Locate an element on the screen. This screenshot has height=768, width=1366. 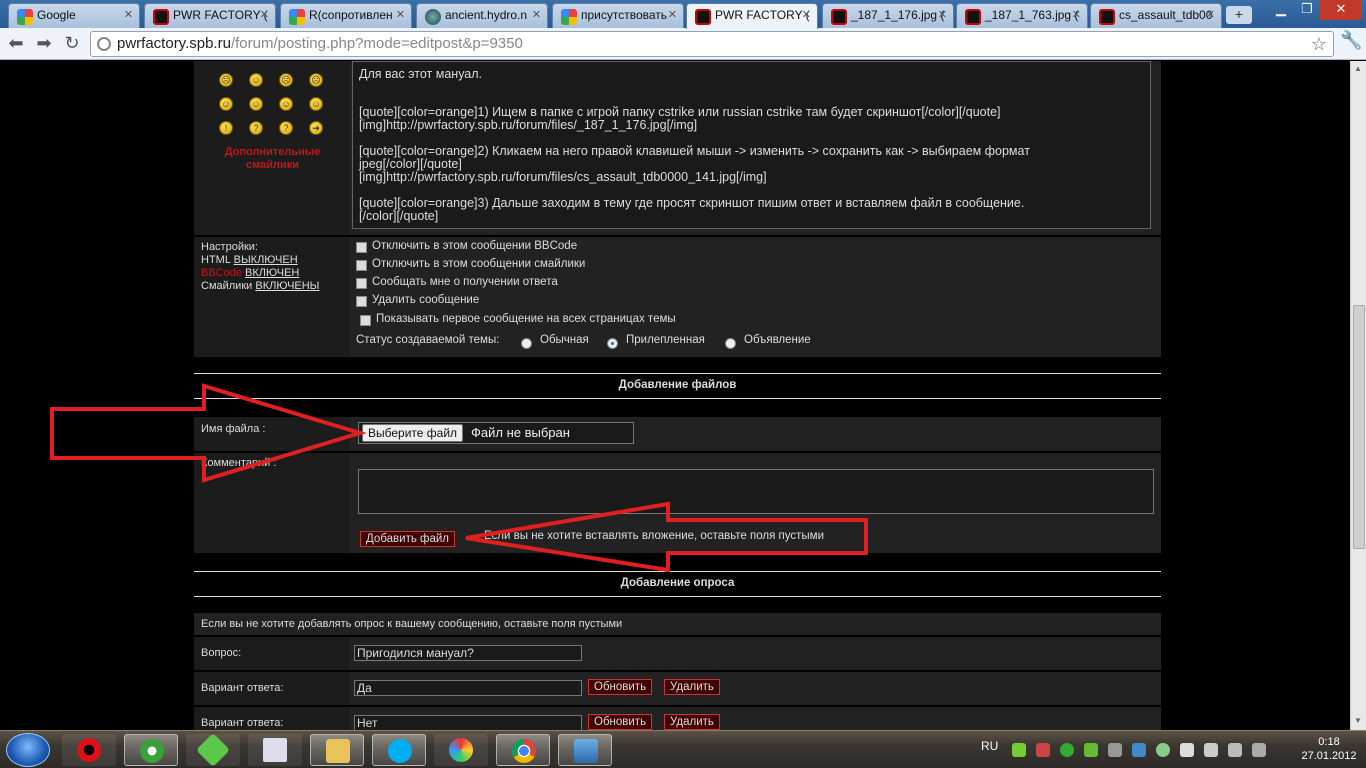
tab-cs-assault: cs_assault_tdb00 ✕ is located at coordinates (1156, 15).